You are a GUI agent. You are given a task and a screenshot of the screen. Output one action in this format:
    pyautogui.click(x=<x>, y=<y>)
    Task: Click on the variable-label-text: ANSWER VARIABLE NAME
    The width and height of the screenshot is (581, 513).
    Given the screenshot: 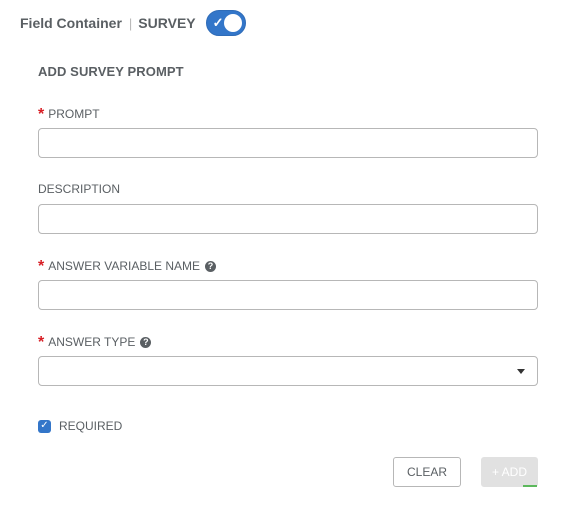 What is the action you would take?
    pyautogui.click(x=124, y=266)
    